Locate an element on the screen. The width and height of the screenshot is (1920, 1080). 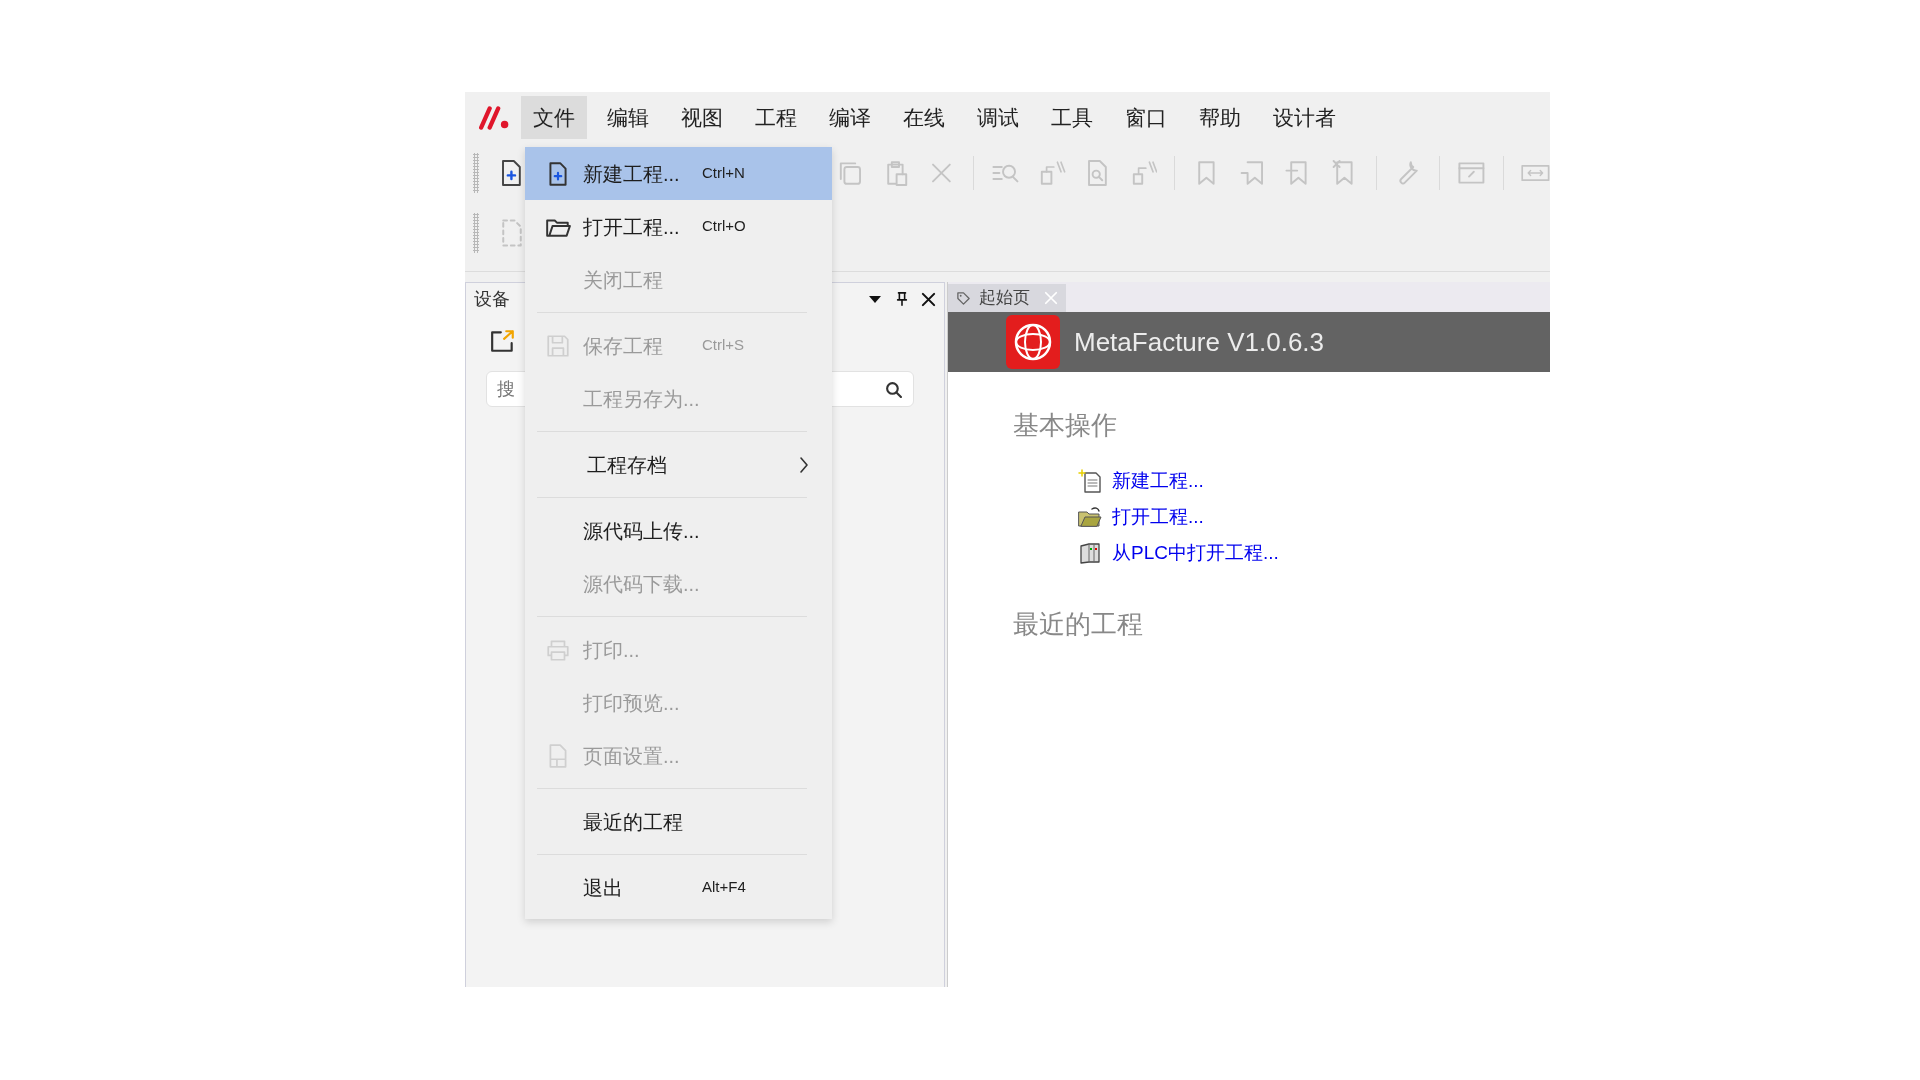
panel-title: 设备 is located at coordinates (492, 299).